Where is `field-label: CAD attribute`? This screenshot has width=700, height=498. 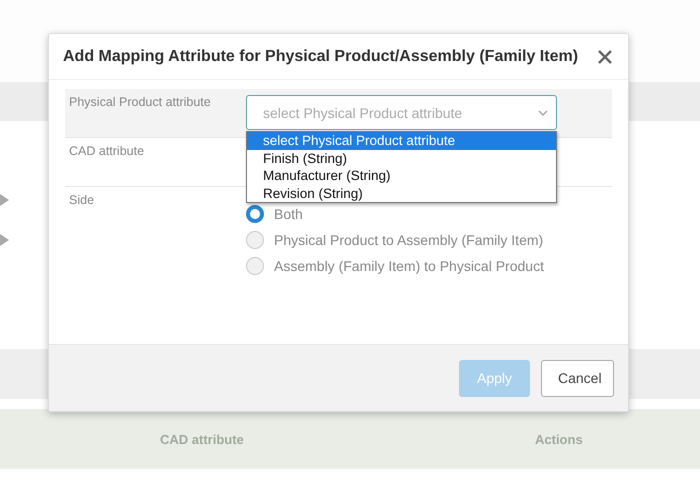 field-label: CAD attribute is located at coordinates (107, 151).